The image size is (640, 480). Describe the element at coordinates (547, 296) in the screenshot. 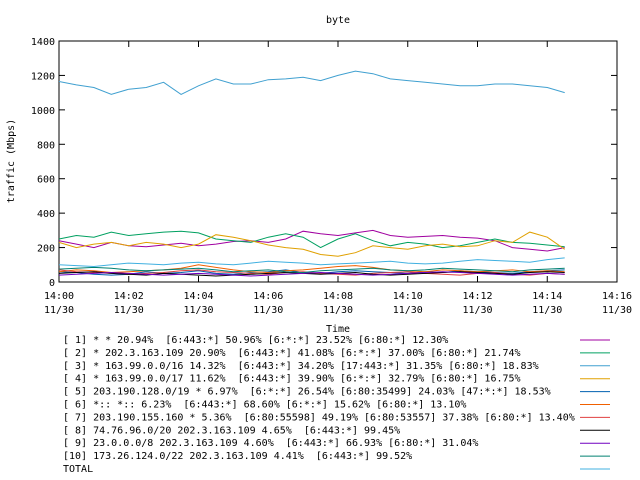

I see `x-tick-time-label: 14:14` at that location.